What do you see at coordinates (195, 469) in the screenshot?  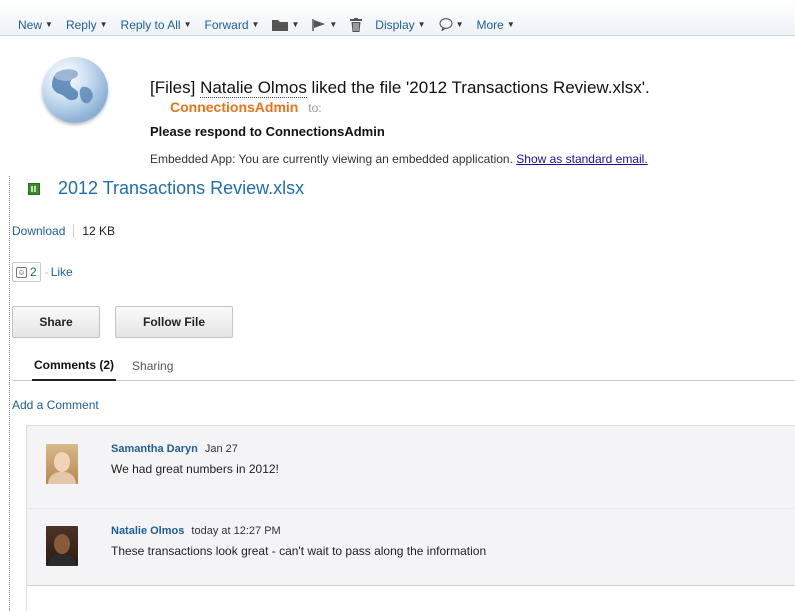 I see `comment-text: We had great numbers in 2012!` at bounding box center [195, 469].